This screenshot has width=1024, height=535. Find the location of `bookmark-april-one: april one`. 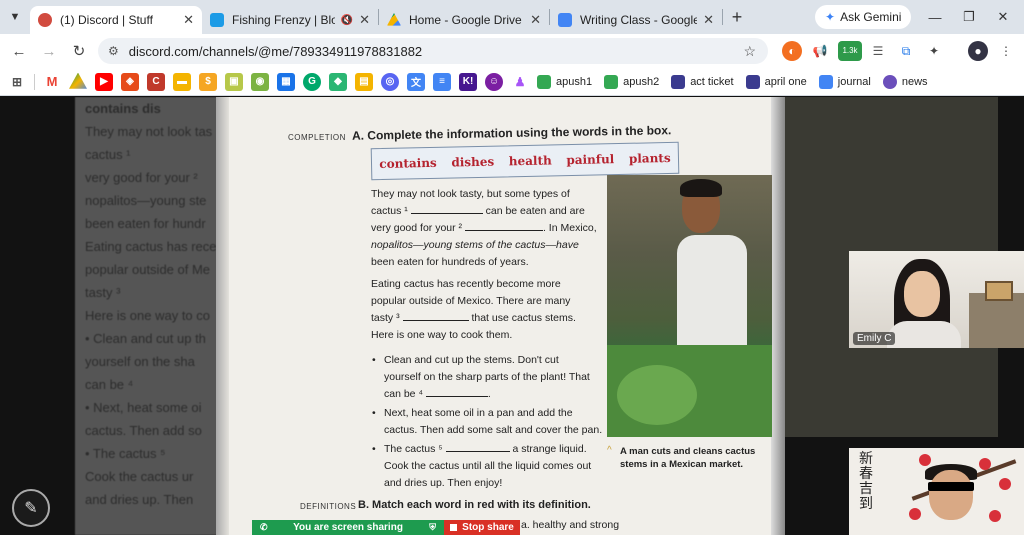

bookmark-april-one: april one is located at coordinates (776, 81).